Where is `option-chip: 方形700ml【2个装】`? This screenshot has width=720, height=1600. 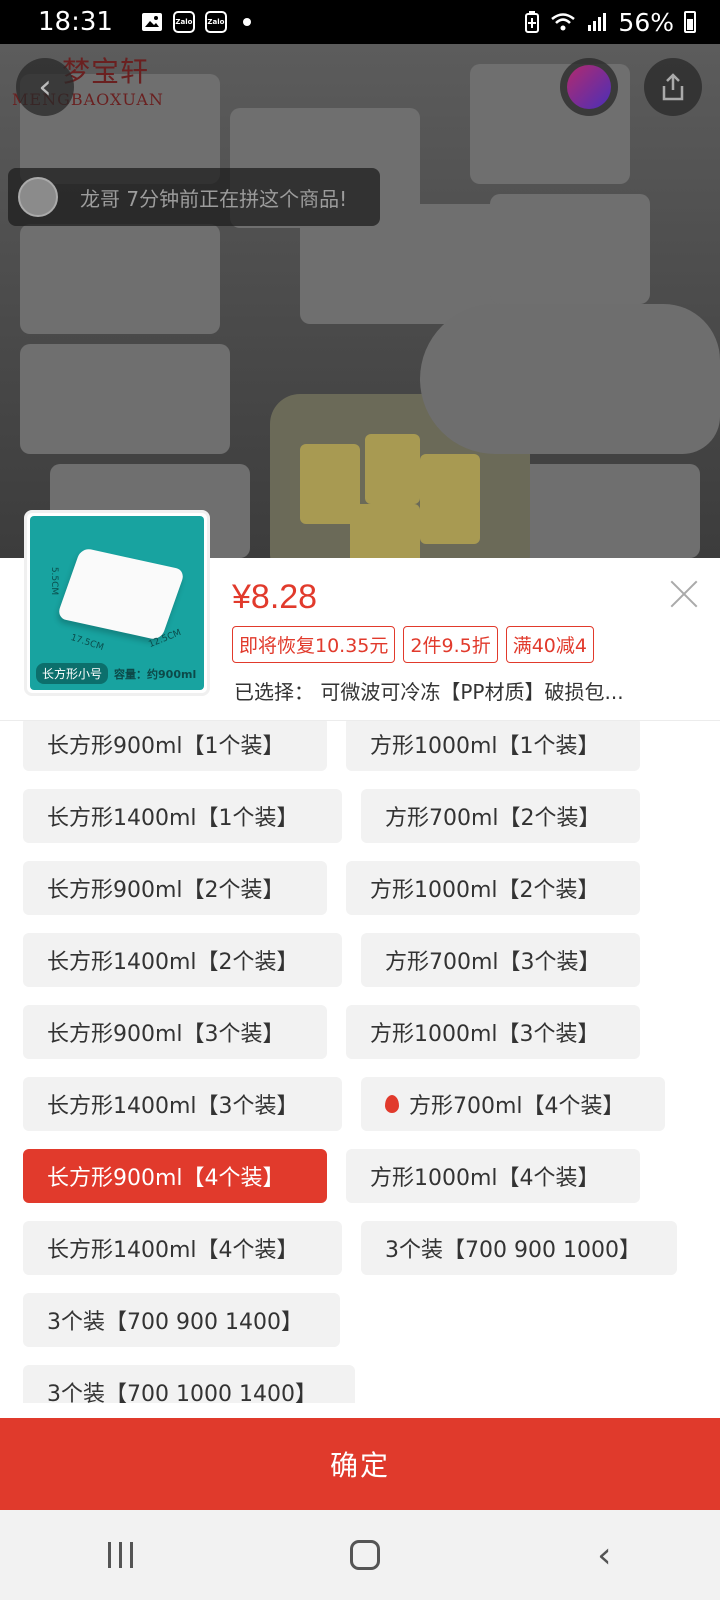
option-chip: 方形700ml【2个装】 is located at coordinates (500, 816).